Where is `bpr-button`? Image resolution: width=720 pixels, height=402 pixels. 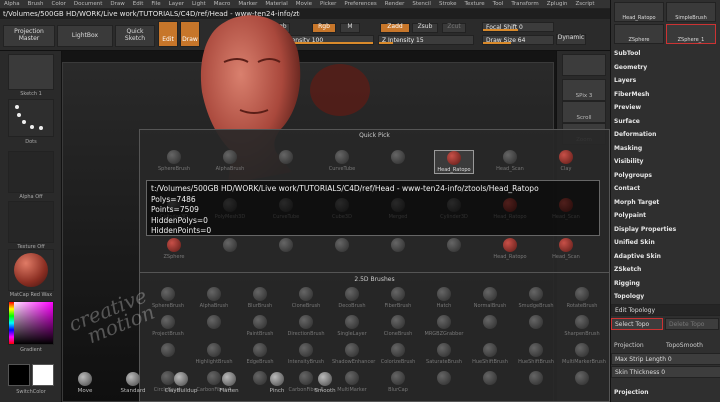
bpr-button is located at coordinates (584, 65).